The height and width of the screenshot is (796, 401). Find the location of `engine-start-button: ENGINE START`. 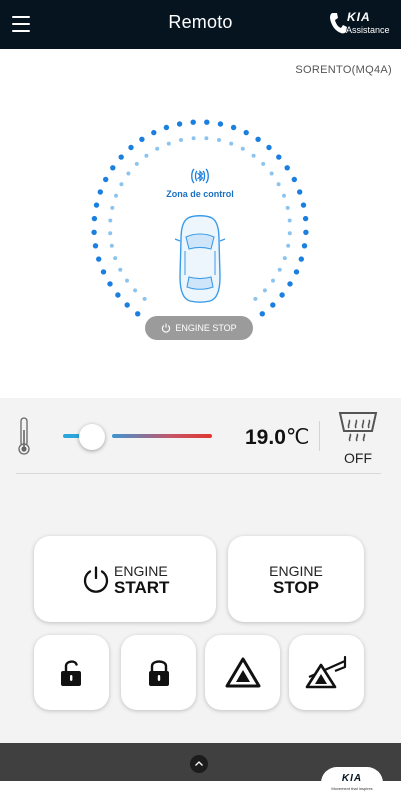

engine-start-button: ENGINE START is located at coordinates (125, 579).